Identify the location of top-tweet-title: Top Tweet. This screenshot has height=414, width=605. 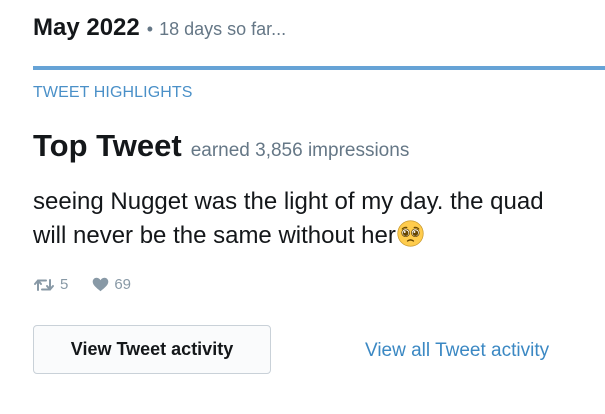
(107, 145).